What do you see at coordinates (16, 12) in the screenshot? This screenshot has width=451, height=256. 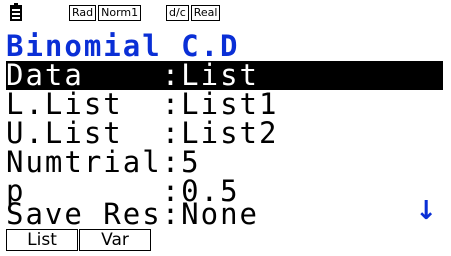 I see `battery-icon` at bounding box center [16, 12].